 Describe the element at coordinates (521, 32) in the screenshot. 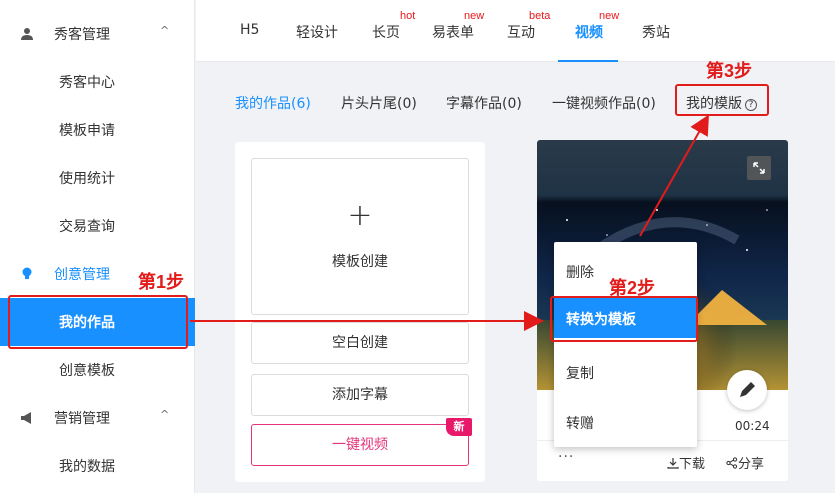

I see `tab-interactive: 互动` at that location.